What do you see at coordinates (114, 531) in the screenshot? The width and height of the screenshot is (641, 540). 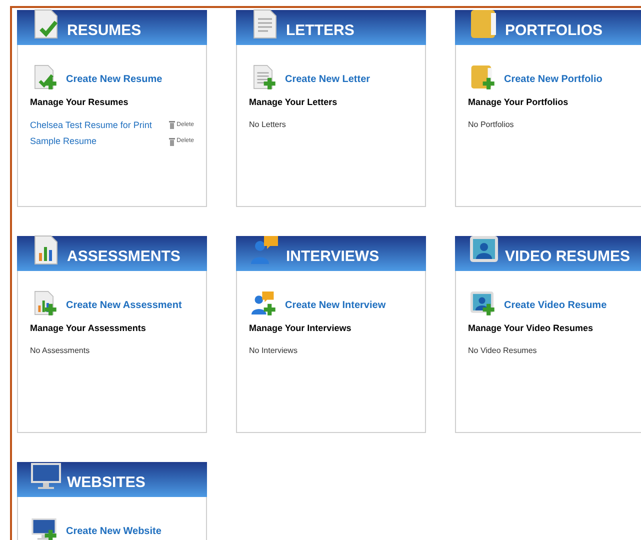 I see `create-link: Create New Website` at bounding box center [114, 531].